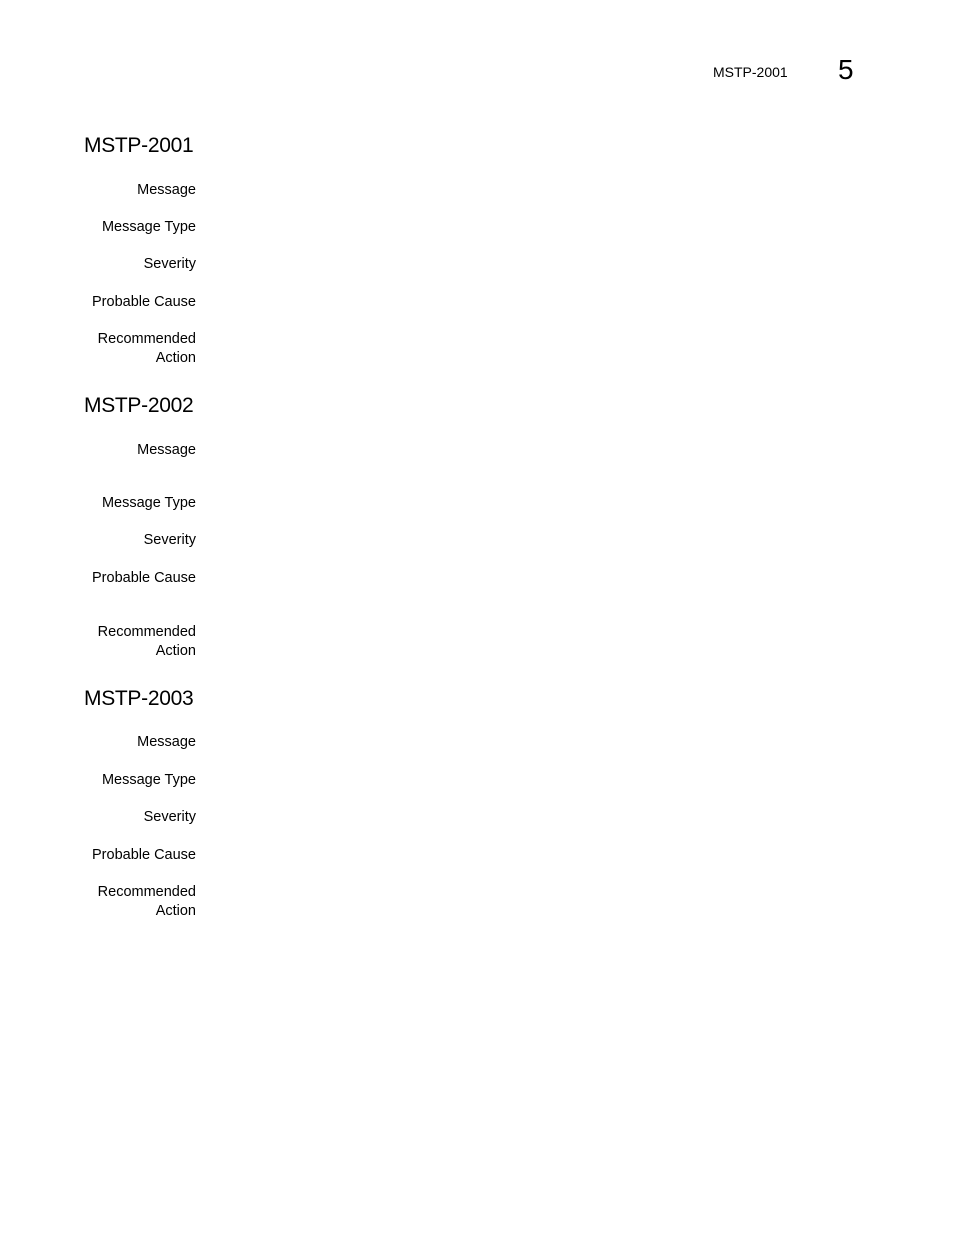 This screenshot has height=1235, width=954. What do you see at coordinates (139, 145) in the screenshot?
I see `section-title: MSTP-2001` at bounding box center [139, 145].